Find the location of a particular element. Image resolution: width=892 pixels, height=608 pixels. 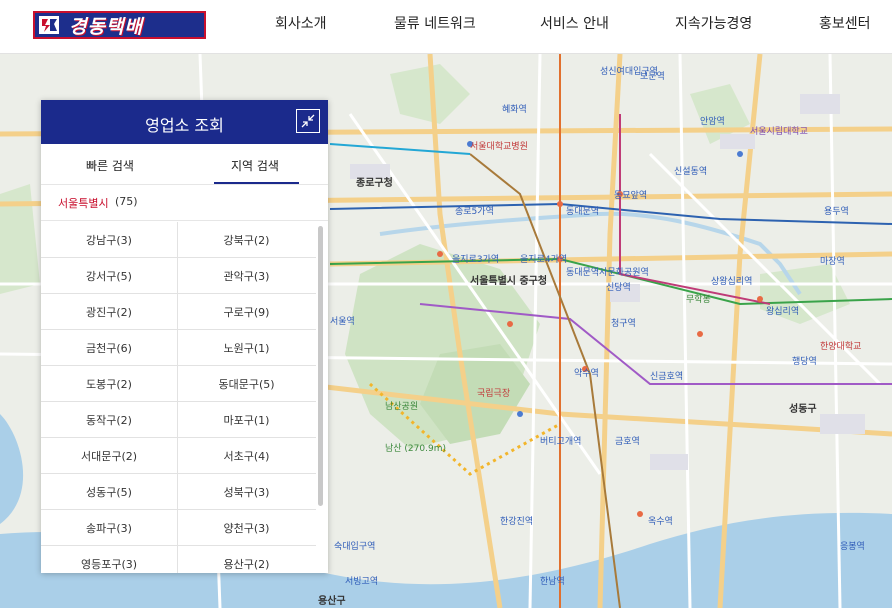

district-row: 성동구(5) 성북구(3) is located at coordinates (178, 492).